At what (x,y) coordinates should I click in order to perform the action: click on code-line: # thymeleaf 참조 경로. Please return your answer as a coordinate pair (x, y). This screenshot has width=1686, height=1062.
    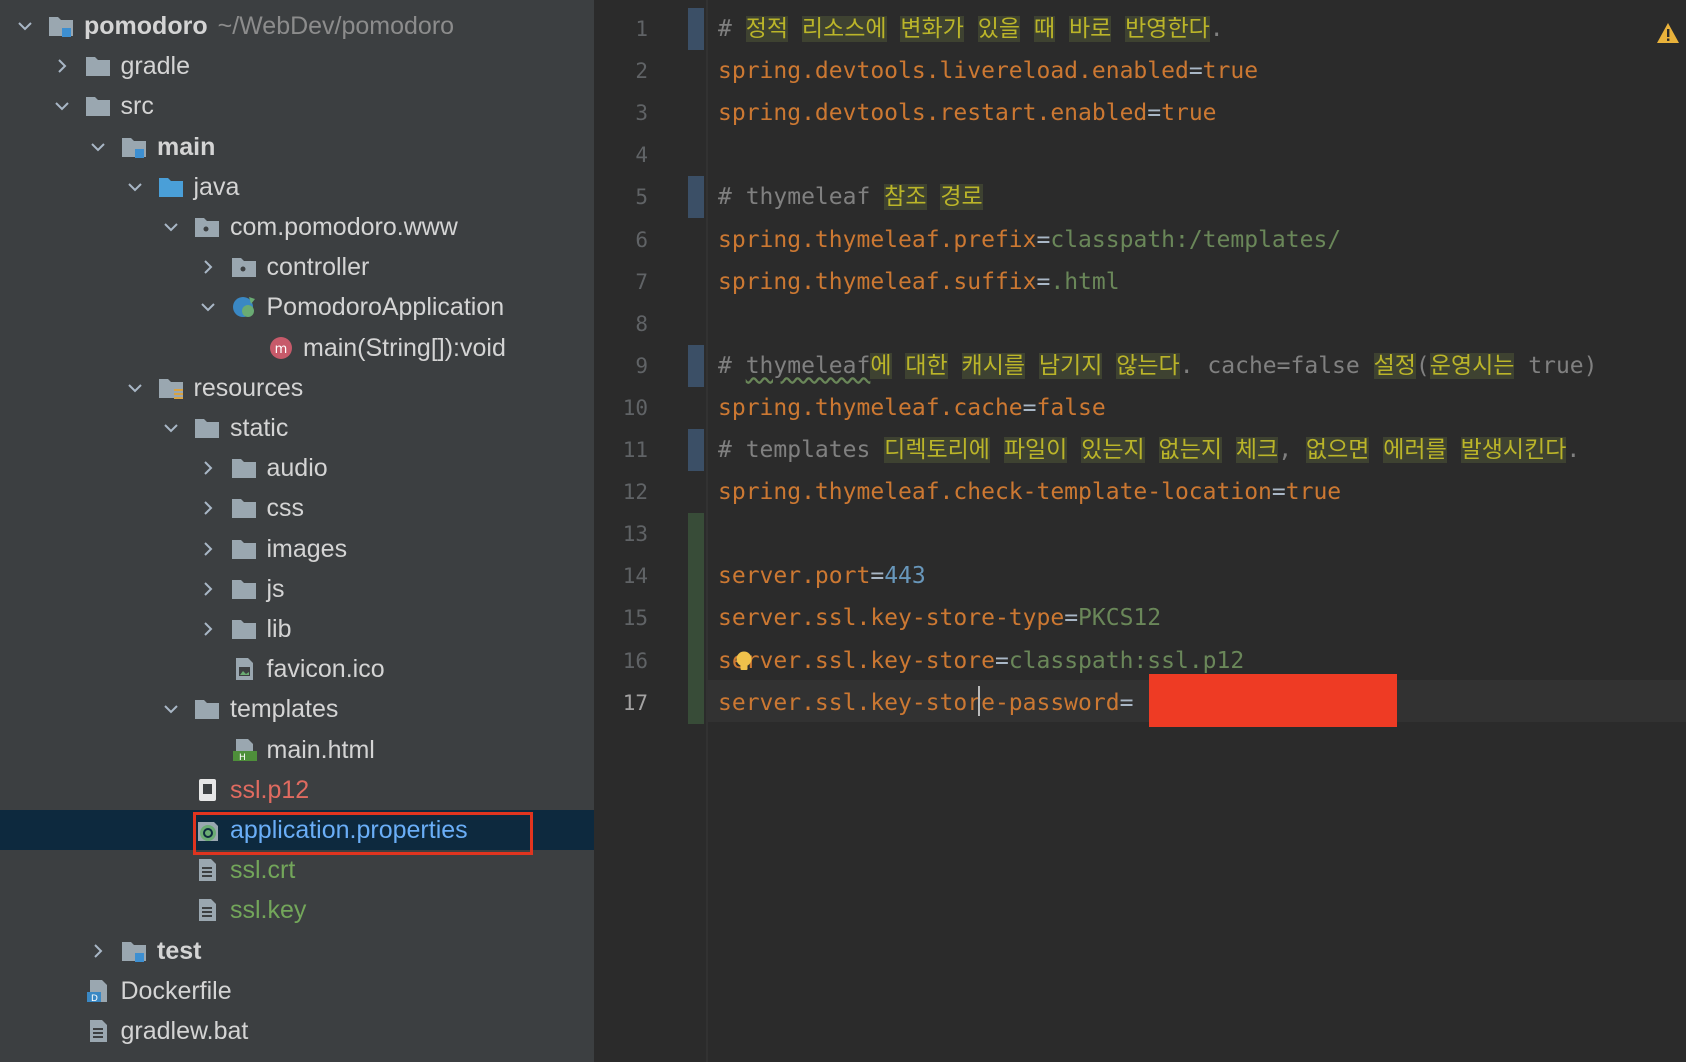
    Looking at the image, I should click on (850, 197).